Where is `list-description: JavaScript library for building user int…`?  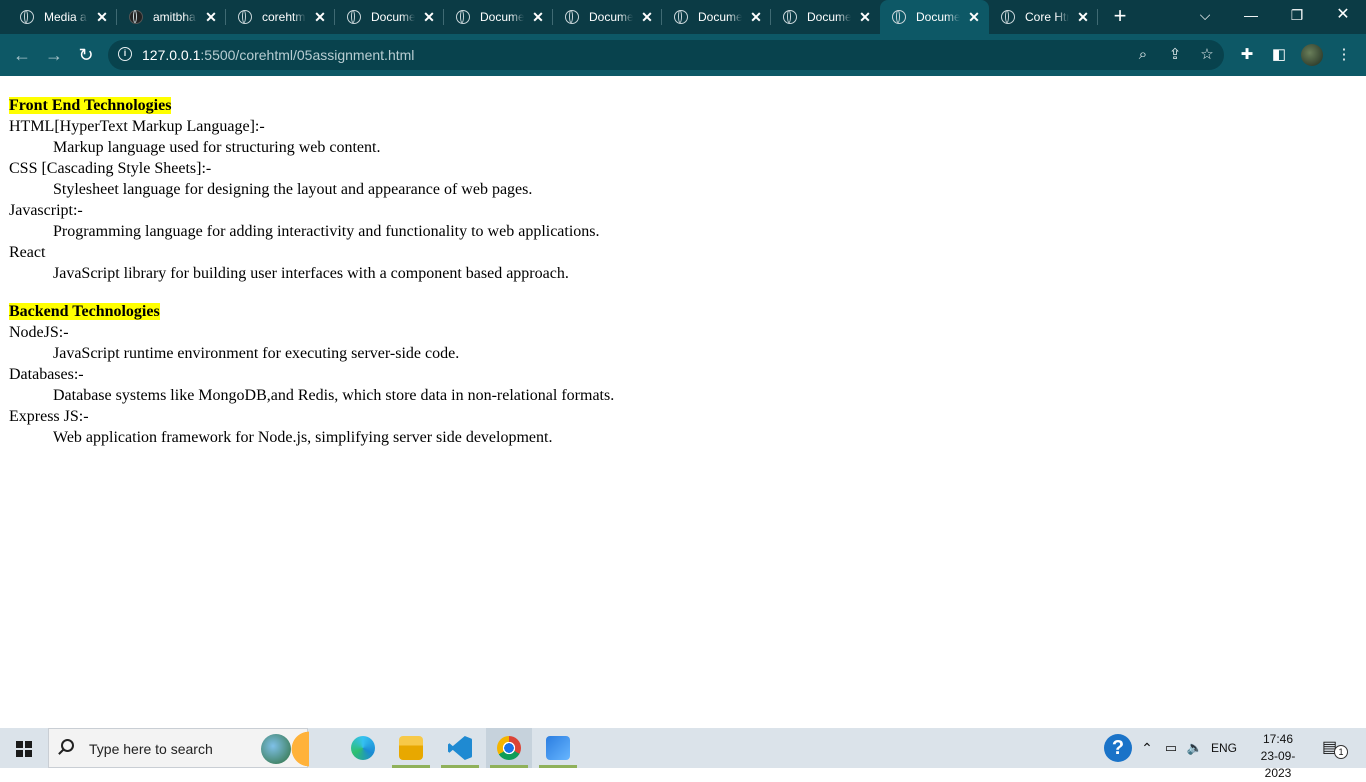 list-description: JavaScript library for building user int… is located at coordinates (311, 273).